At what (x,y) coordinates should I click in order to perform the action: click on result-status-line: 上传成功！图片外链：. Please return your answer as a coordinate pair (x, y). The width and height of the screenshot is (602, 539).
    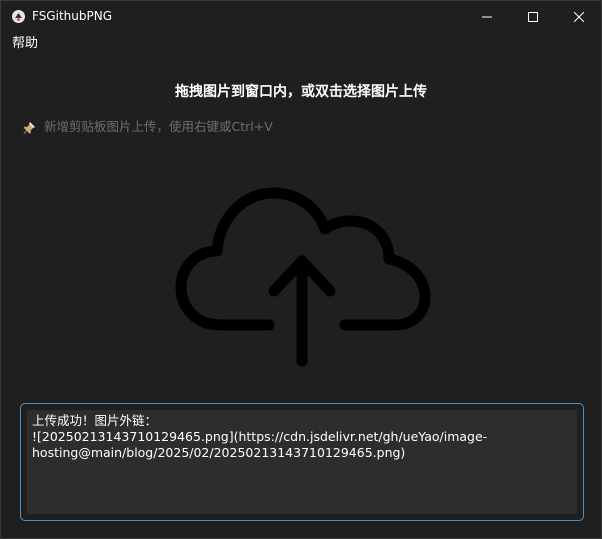
    Looking at the image, I should click on (95, 420).